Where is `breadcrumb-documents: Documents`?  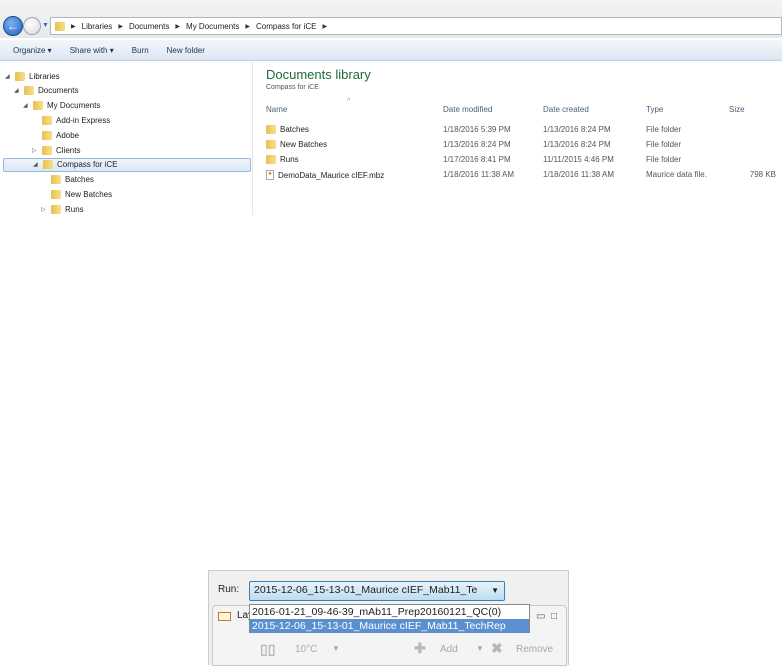
breadcrumb-documents: Documents is located at coordinates (149, 26).